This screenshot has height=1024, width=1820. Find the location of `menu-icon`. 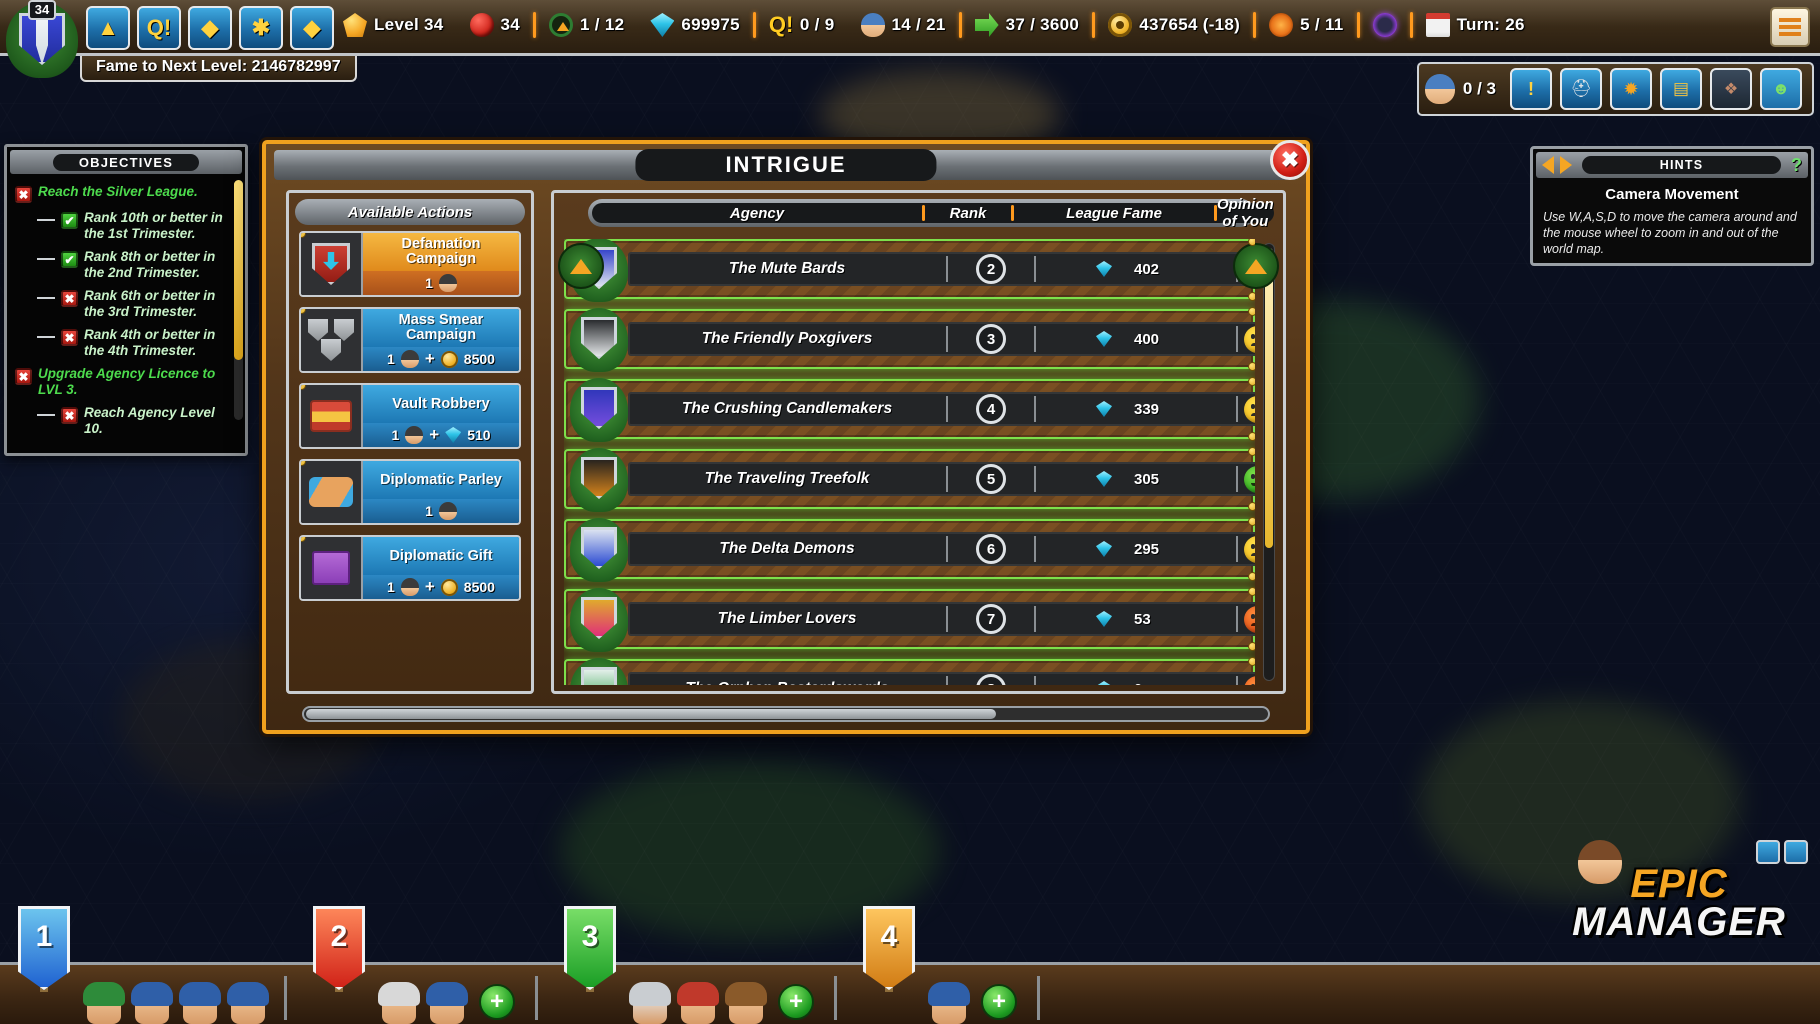

menu-icon is located at coordinates (1790, 27).